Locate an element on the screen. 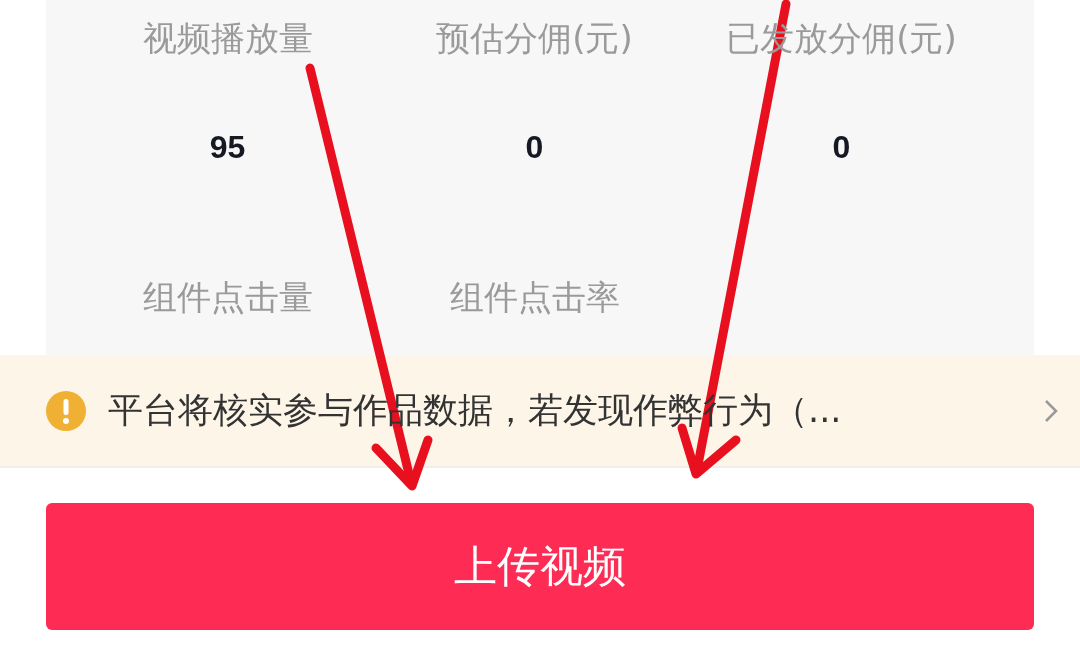 Image resolution: width=1080 pixels, height=664 pixels. metric-label: 预估分佣(元) is located at coordinates (534, 38).